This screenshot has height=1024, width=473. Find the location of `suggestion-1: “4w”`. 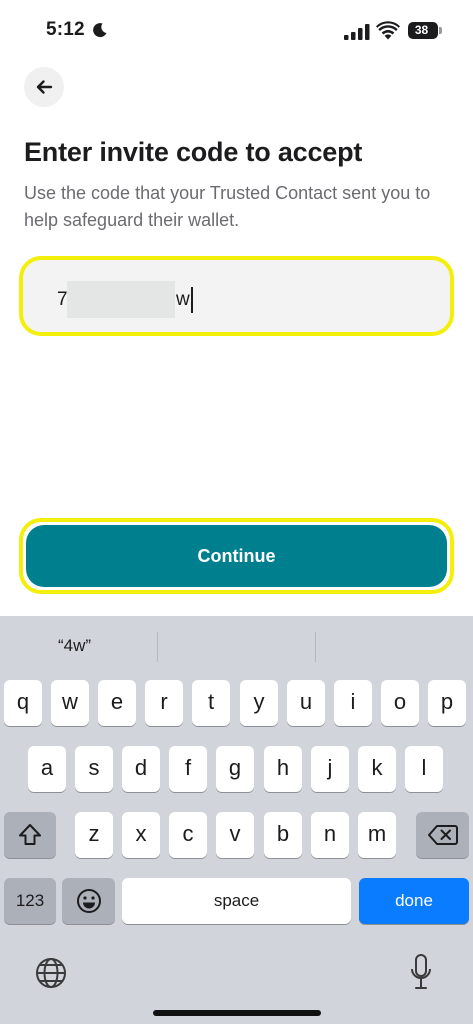

suggestion-1: “4w” is located at coordinates (74, 646).